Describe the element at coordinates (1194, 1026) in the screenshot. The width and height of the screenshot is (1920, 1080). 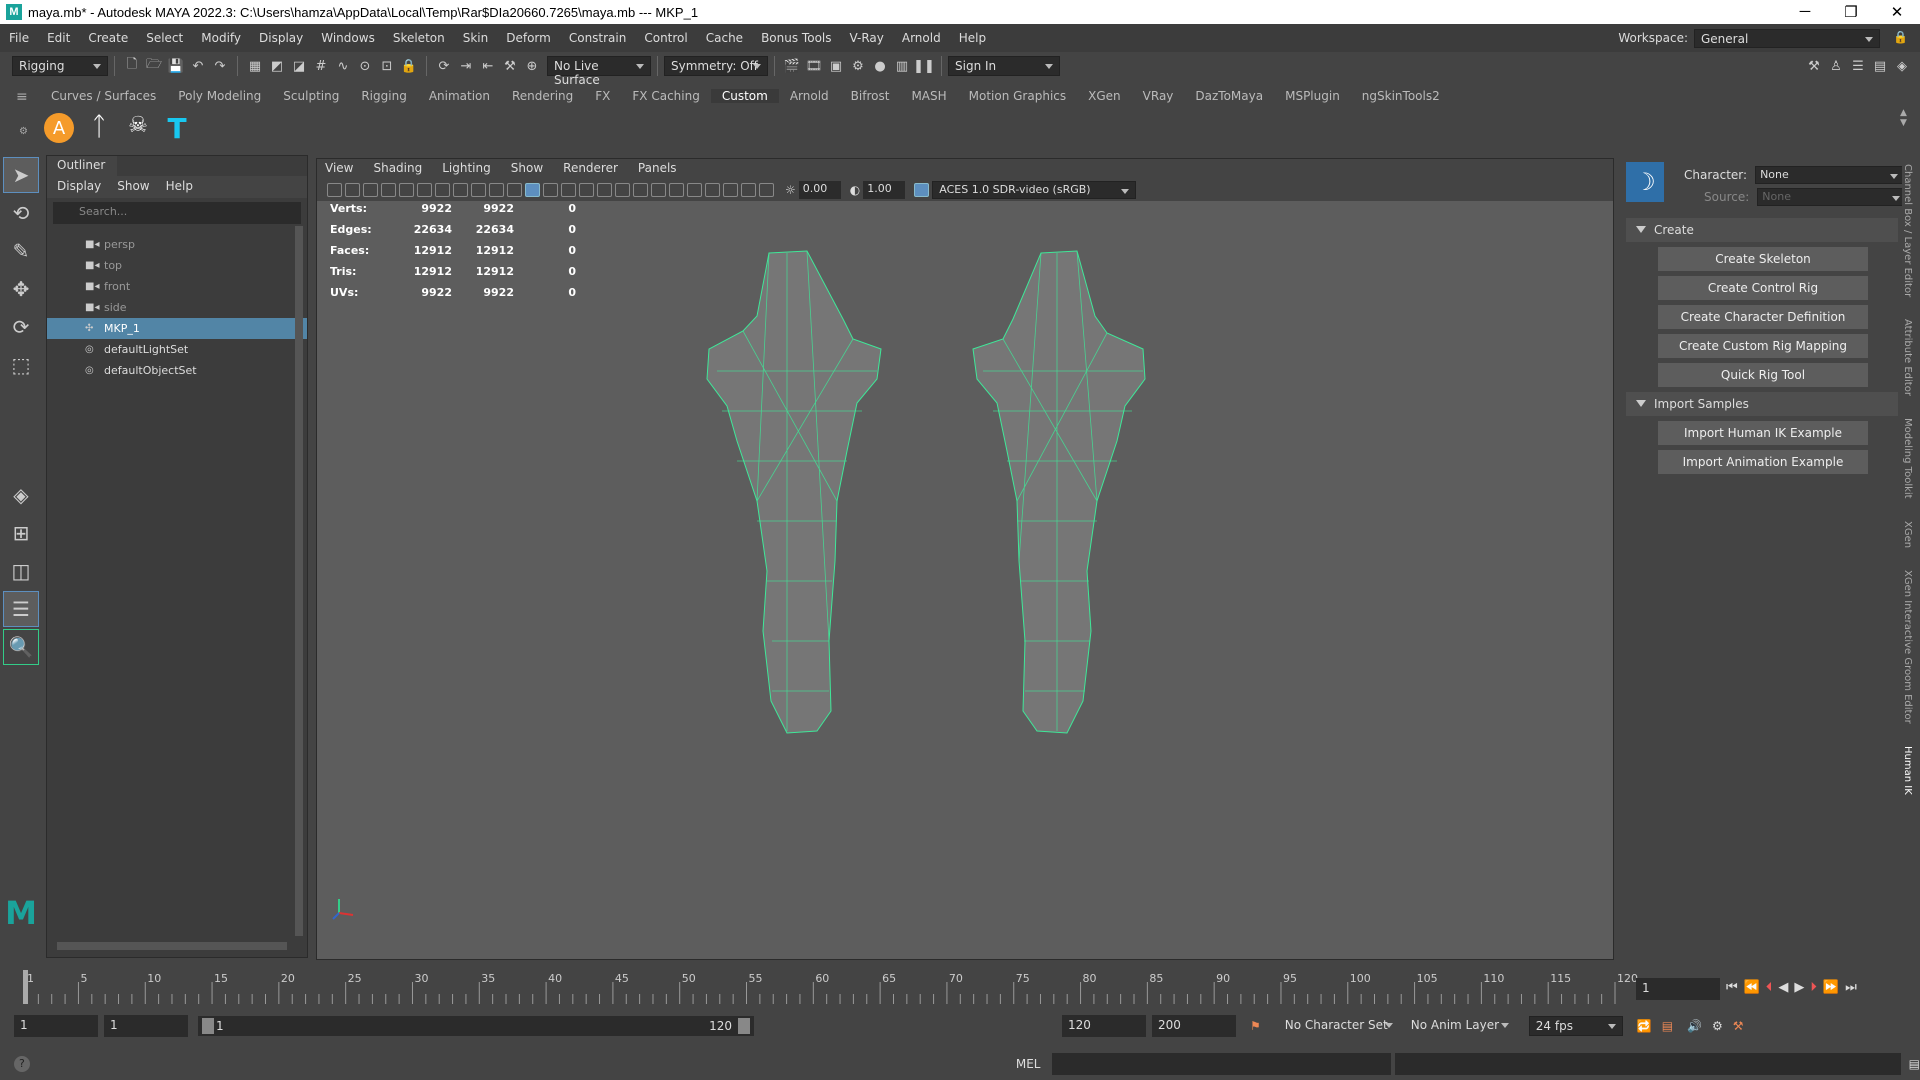
I see `scene-end-field: 200` at that location.